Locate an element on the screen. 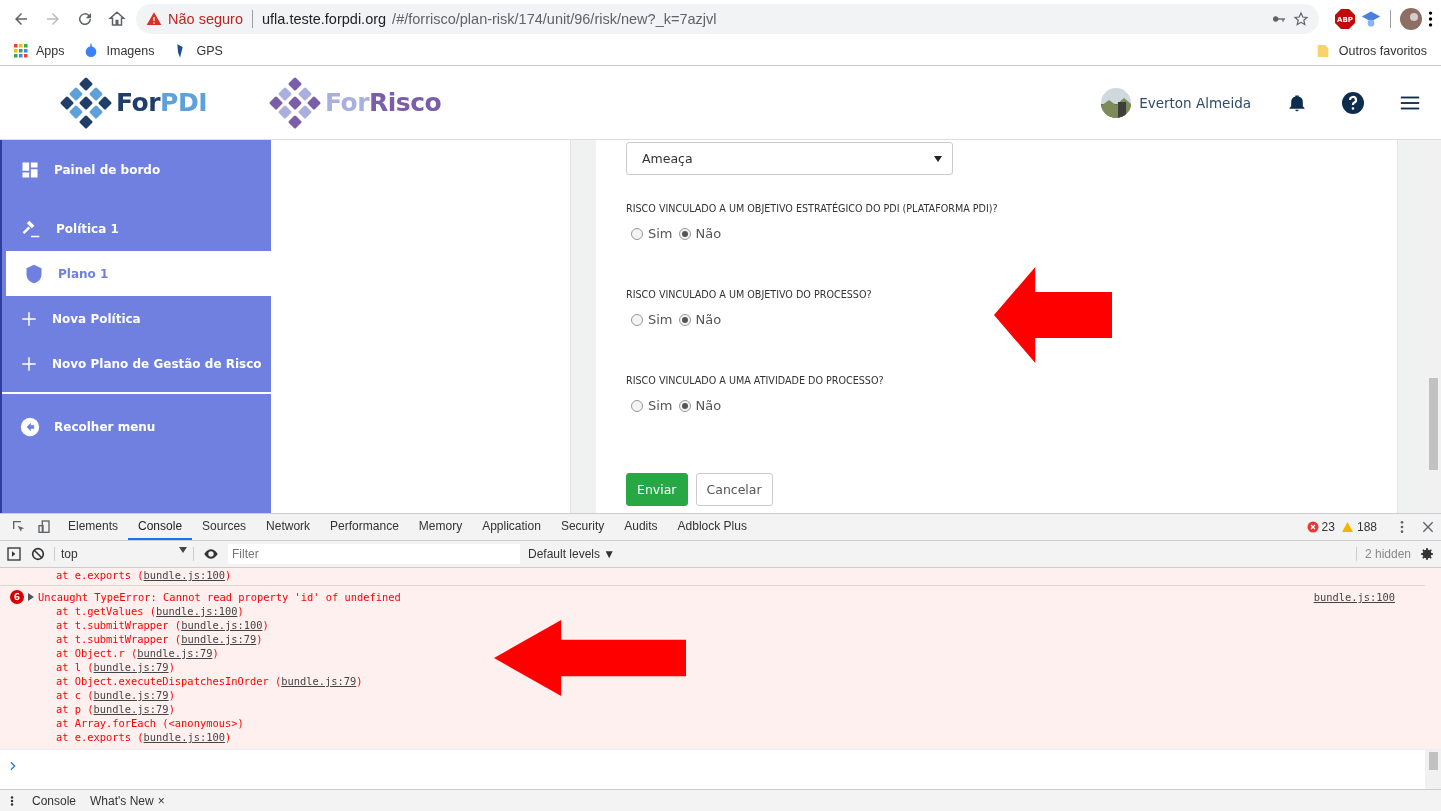  gavel-icon is located at coordinates (31, 228).